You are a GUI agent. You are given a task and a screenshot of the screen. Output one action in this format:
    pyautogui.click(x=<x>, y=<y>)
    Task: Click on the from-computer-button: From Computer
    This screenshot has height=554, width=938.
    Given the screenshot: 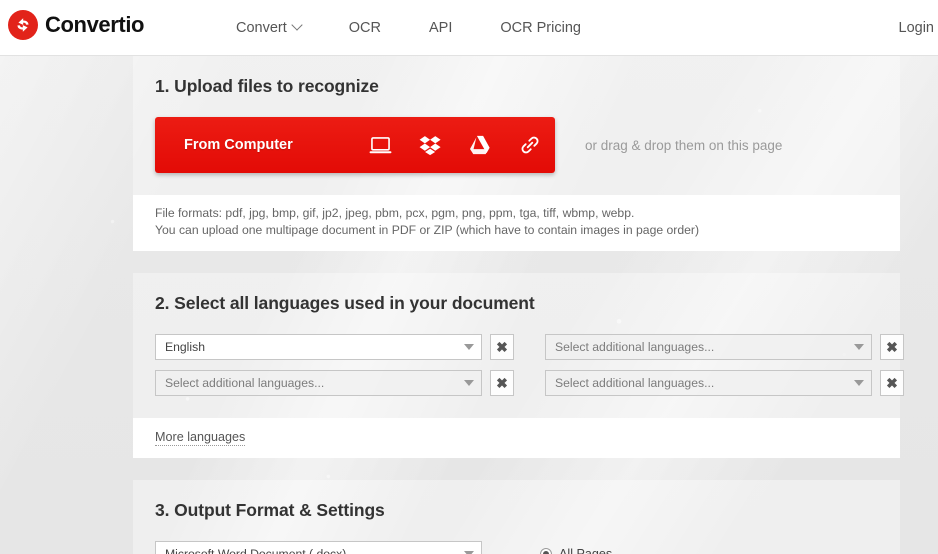 What is the action you would take?
    pyautogui.click(x=355, y=145)
    